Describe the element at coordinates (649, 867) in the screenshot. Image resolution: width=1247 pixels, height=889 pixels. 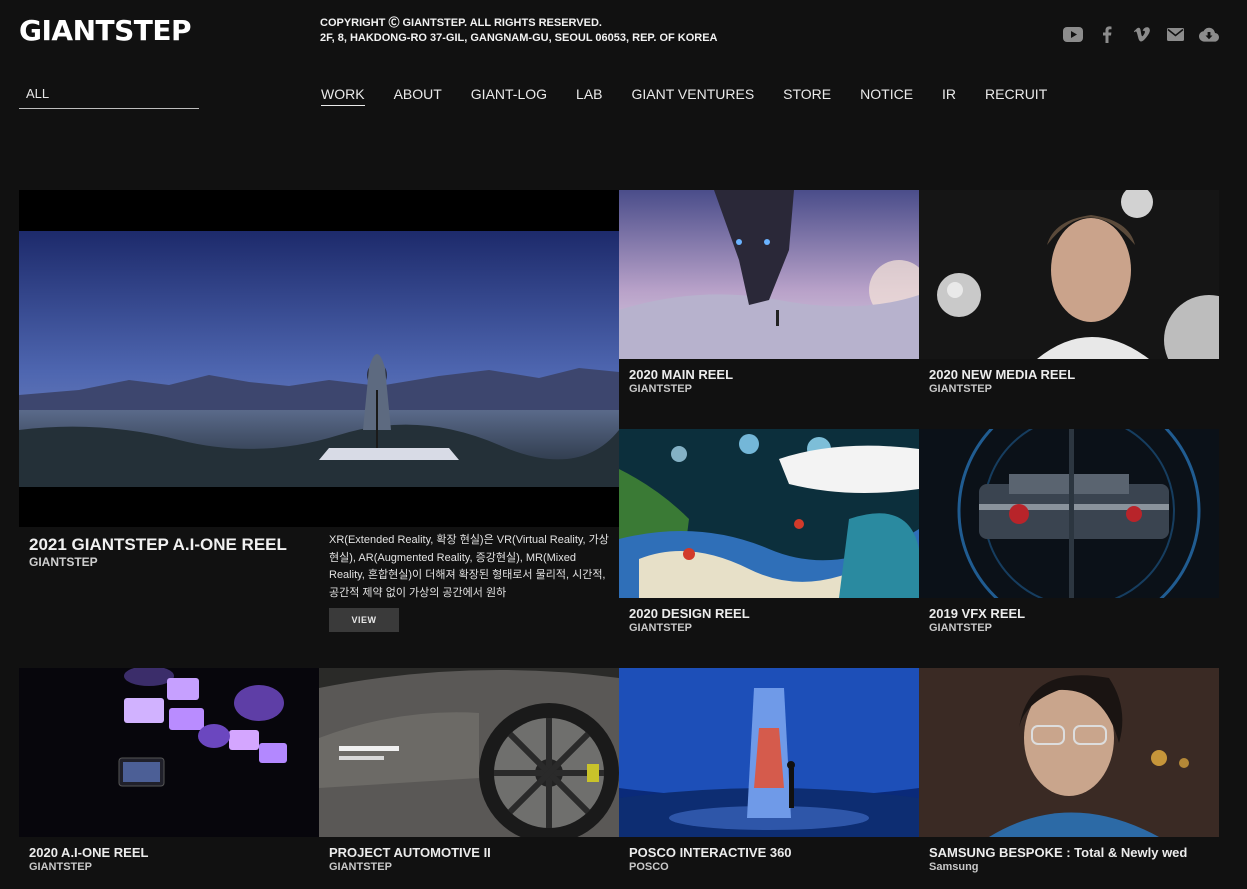
I see `work-client: POSCO` at that location.